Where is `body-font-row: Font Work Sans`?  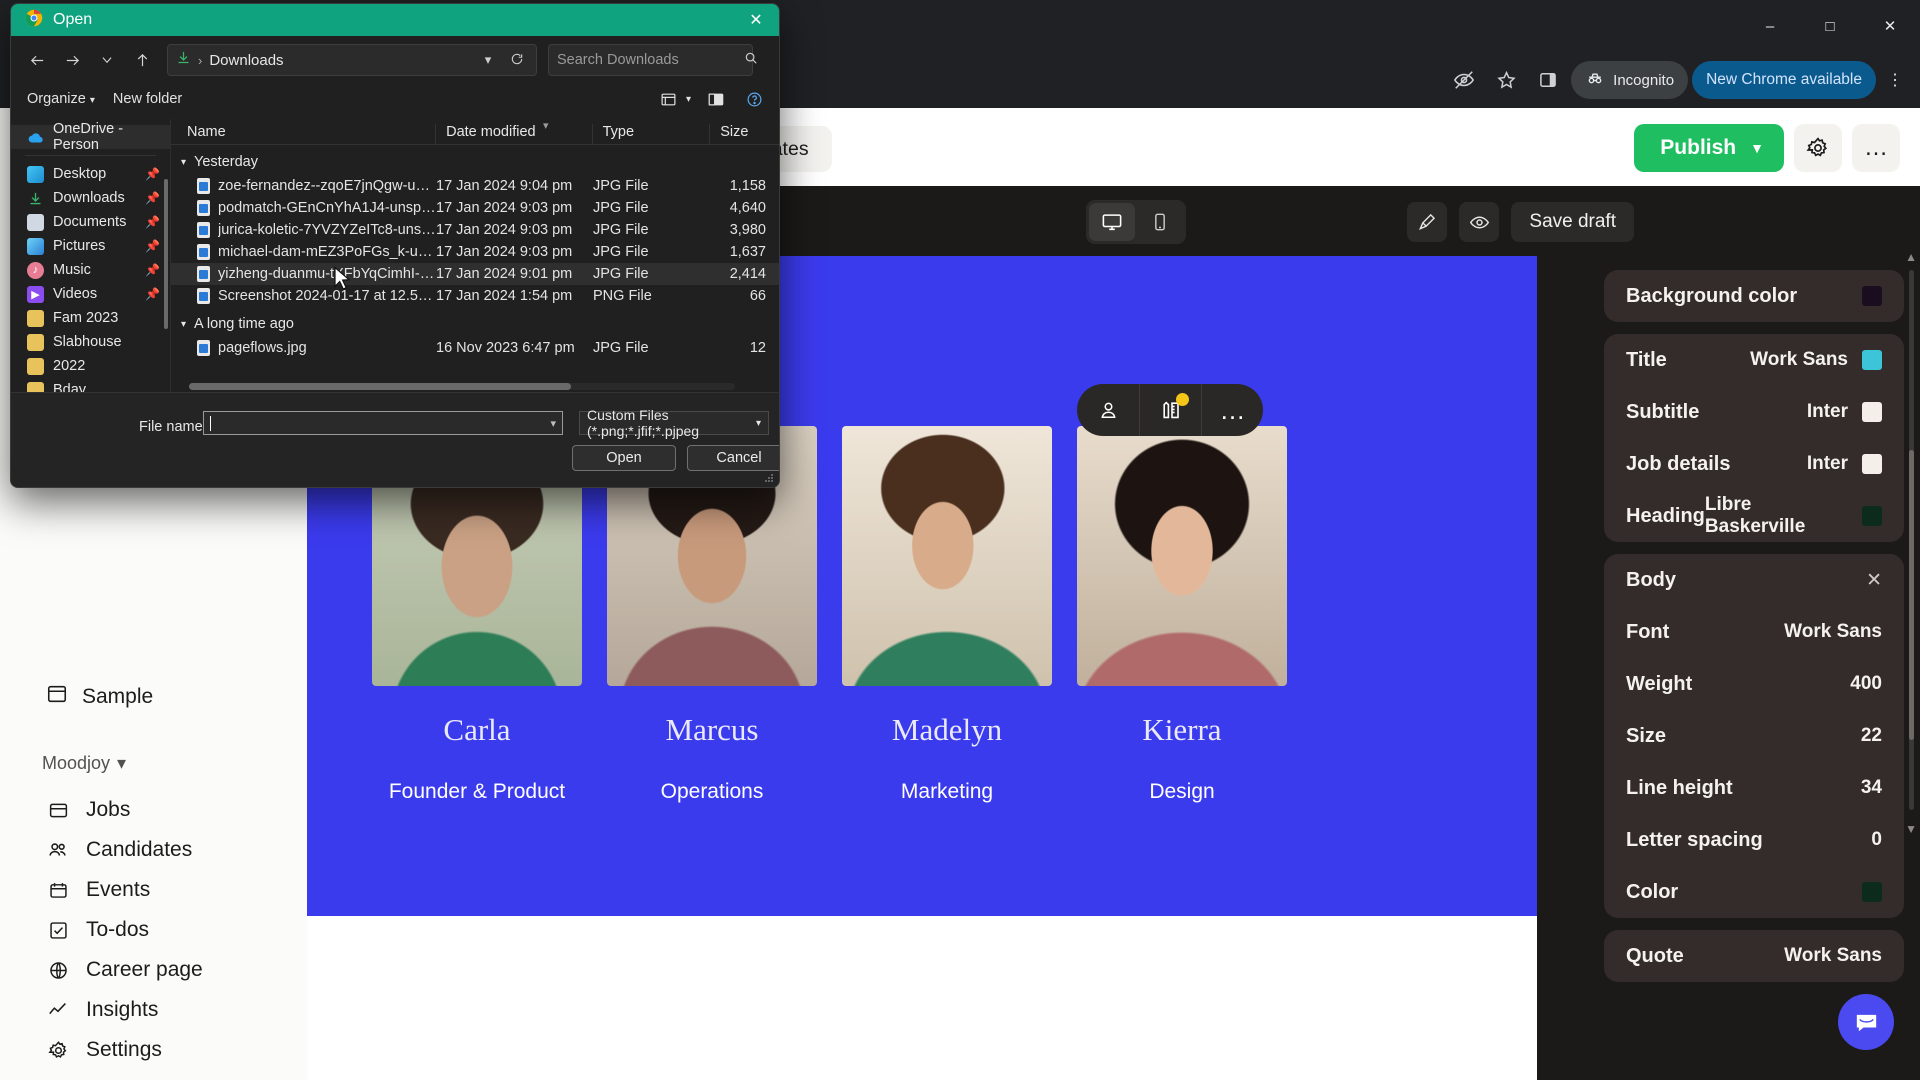
body-font-row: Font Work Sans is located at coordinates (1754, 632).